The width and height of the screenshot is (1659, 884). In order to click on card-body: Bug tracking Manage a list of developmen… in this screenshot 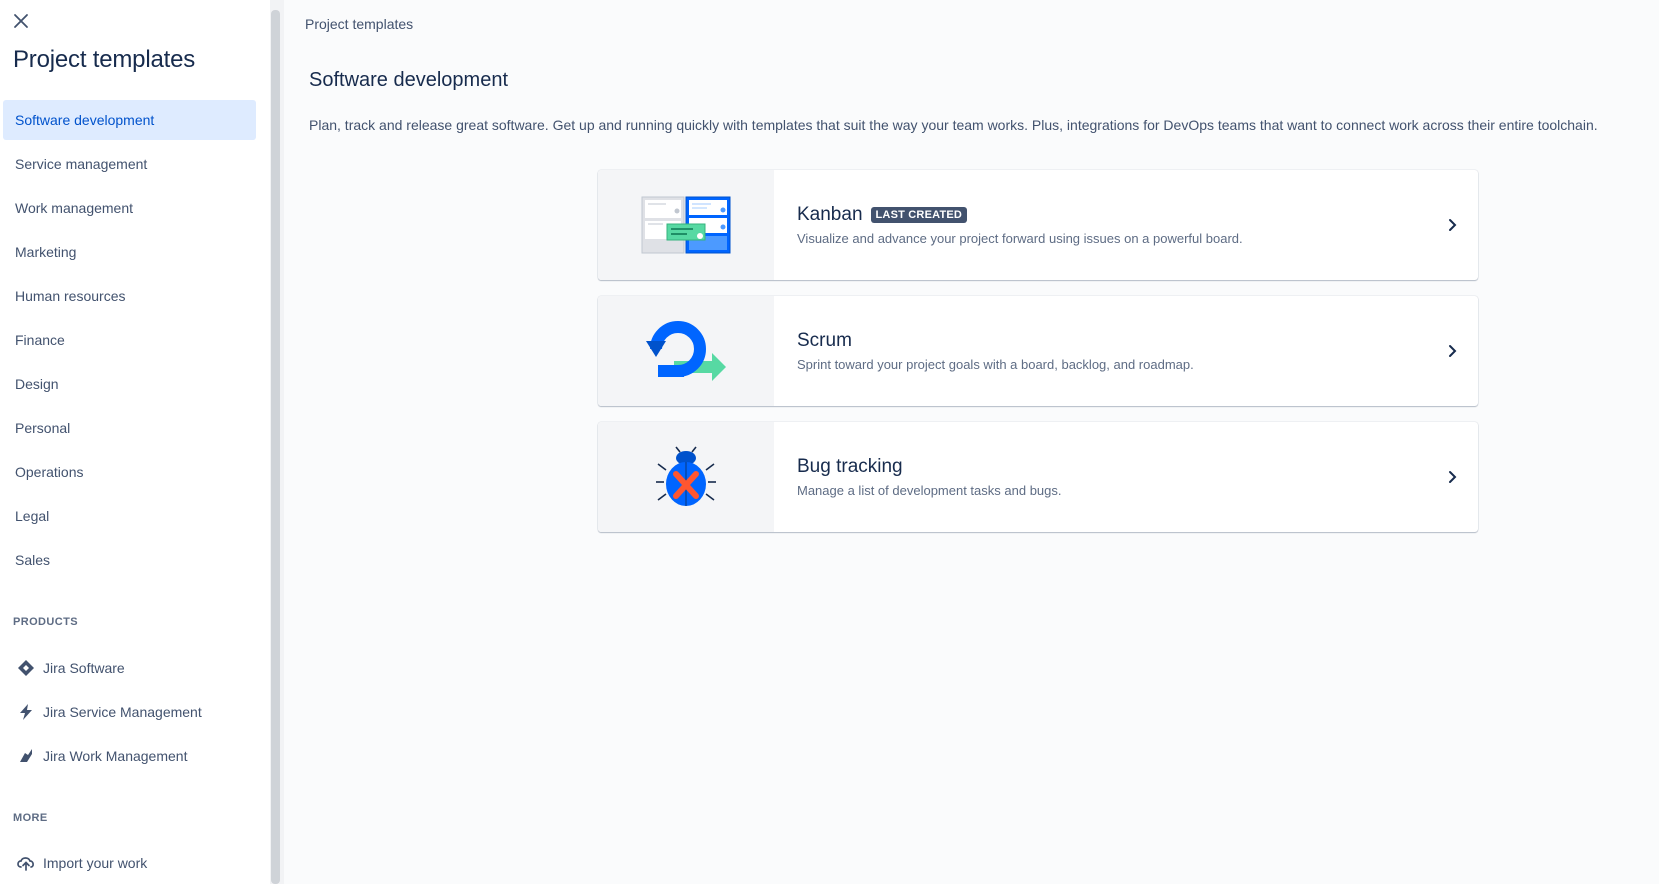, I will do `click(1101, 477)`.